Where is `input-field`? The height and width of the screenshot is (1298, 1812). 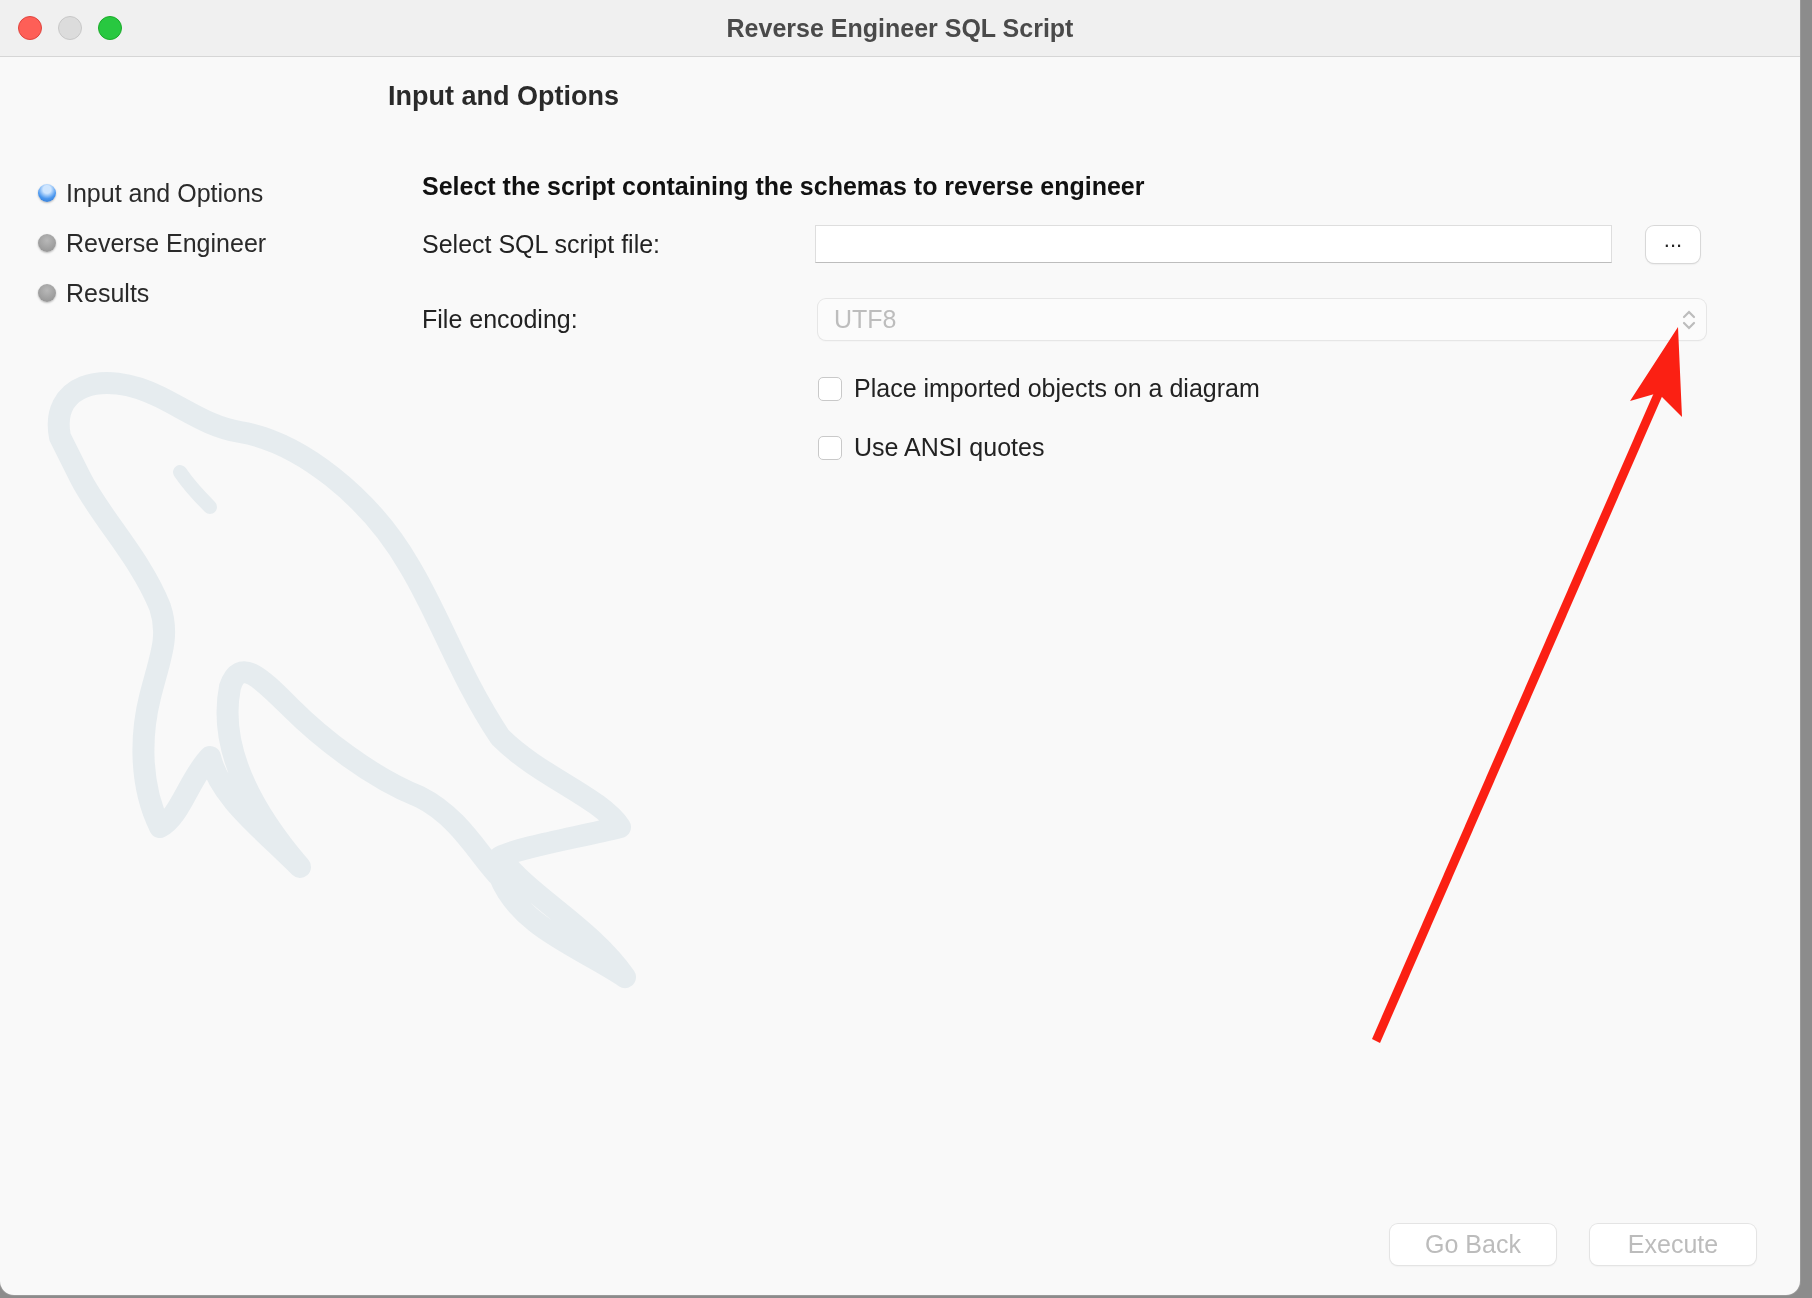
input-field is located at coordinates (1213, 244).